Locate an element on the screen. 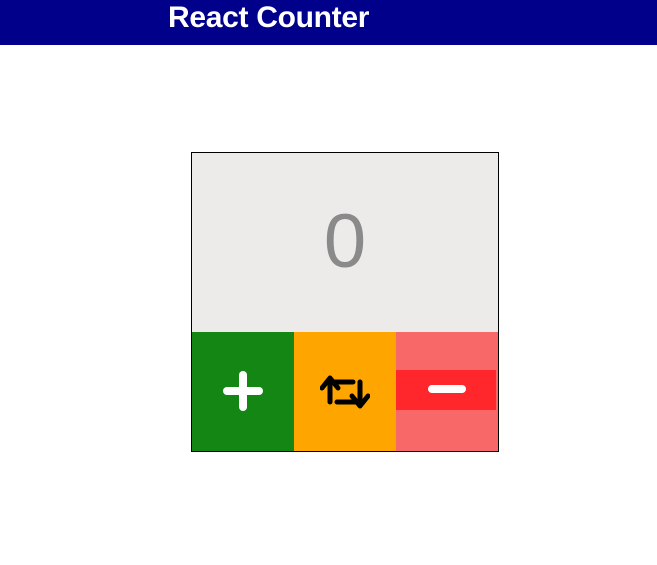 This screenshot has height=565, width=657. repeat-icon is located at coordinates (345, 392).